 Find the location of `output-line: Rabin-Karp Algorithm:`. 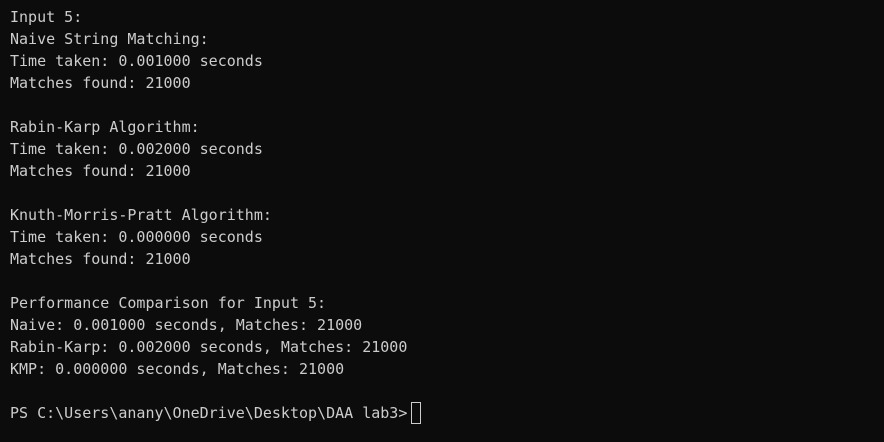

output-line: Rabin-Karp Algorithm: is located at coordinates (105, 127).